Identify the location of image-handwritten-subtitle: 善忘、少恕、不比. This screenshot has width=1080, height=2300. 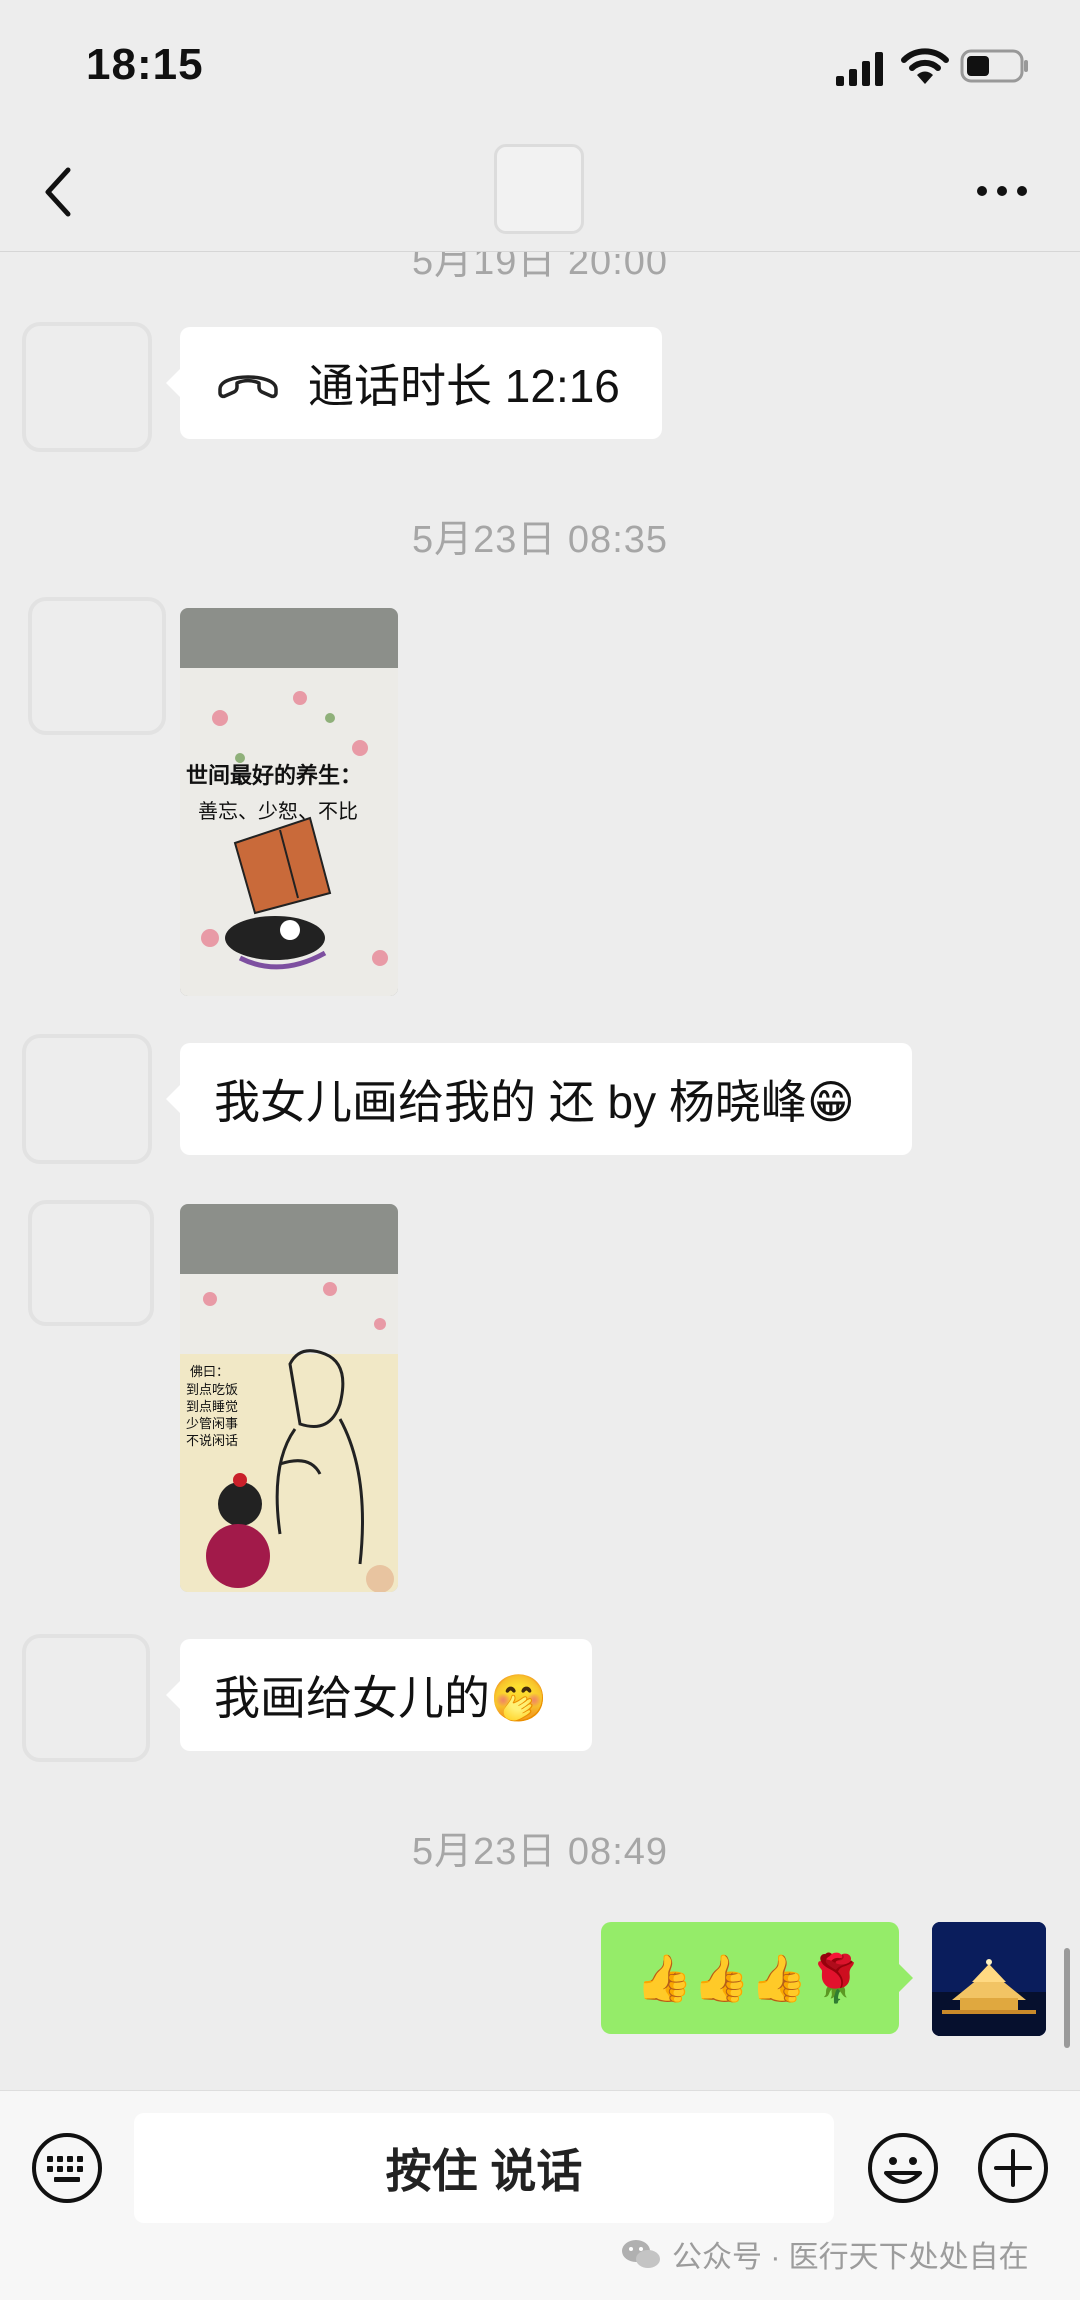
(278, 811).